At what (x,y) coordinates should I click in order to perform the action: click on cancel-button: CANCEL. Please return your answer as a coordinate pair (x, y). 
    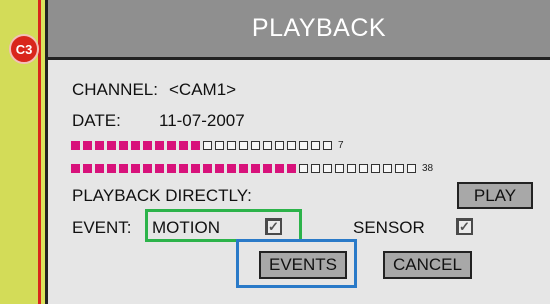
    Looking at the image, I should click on (427, 265).